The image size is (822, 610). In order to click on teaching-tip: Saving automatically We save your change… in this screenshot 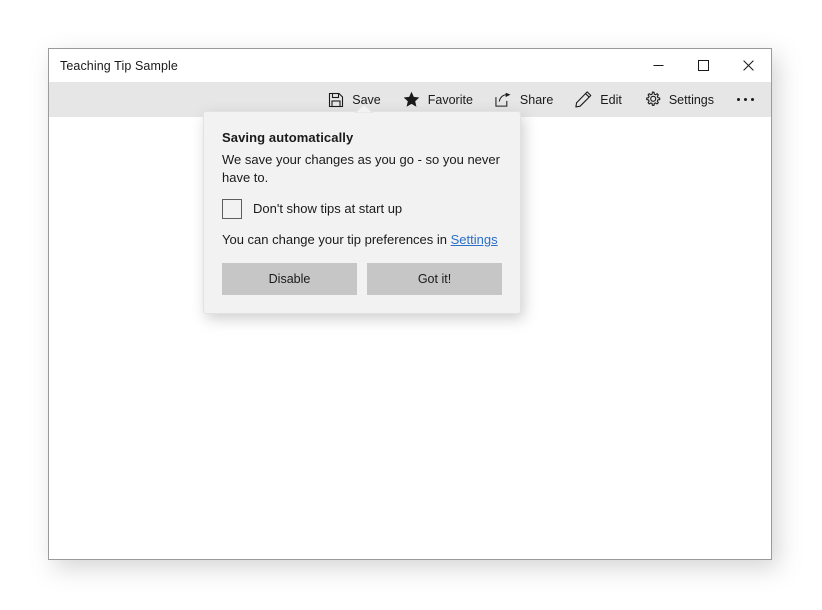, I will do `click(362, 209)`.